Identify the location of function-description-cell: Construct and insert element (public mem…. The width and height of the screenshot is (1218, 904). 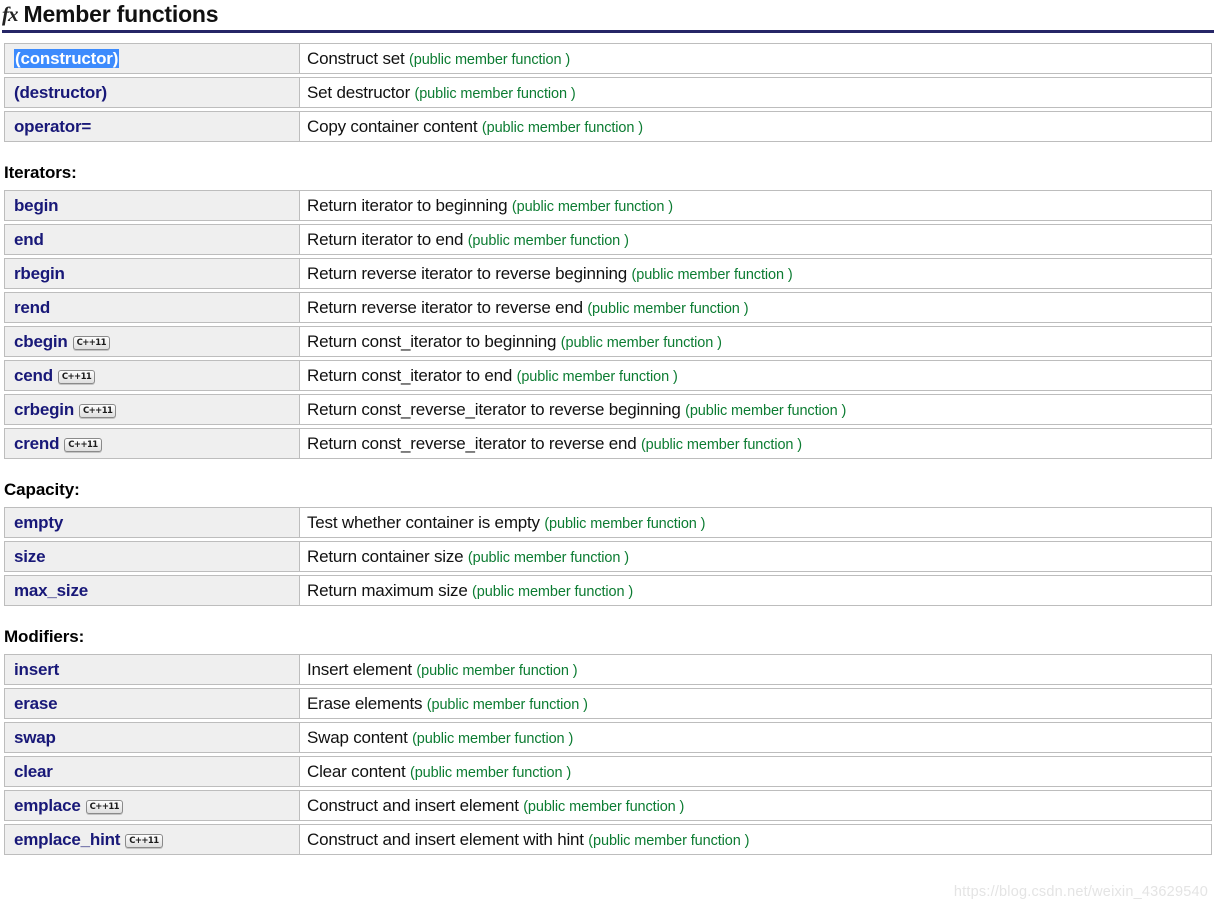
(755, 806).